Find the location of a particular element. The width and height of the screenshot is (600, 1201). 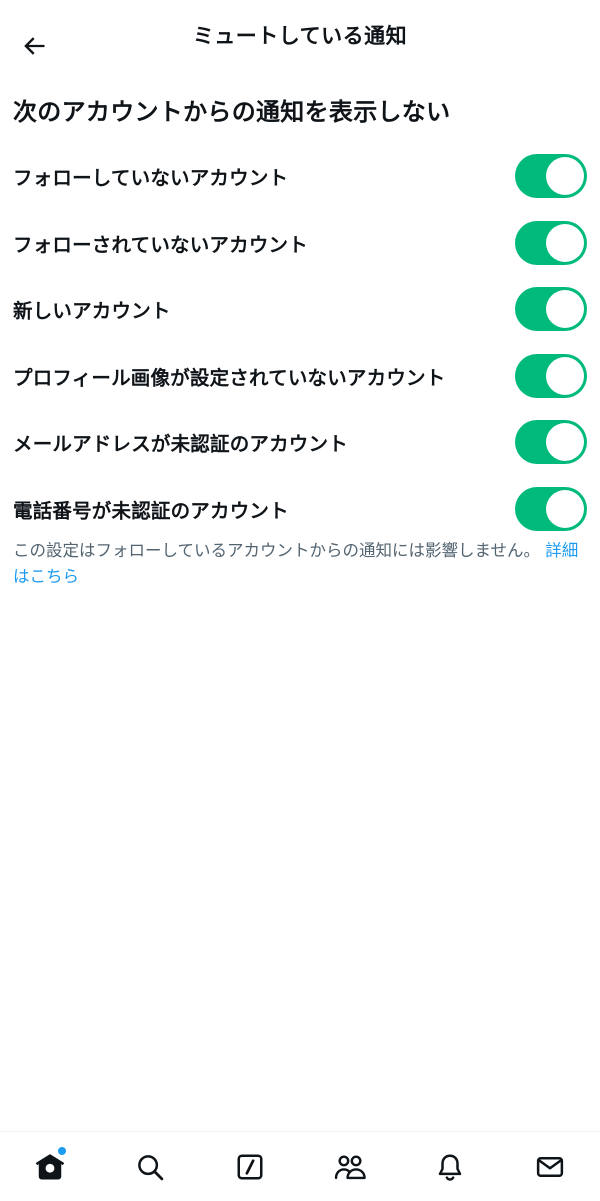

setting-row-new-accounts: 新しいアカウント is located at coordinates (300, 309).